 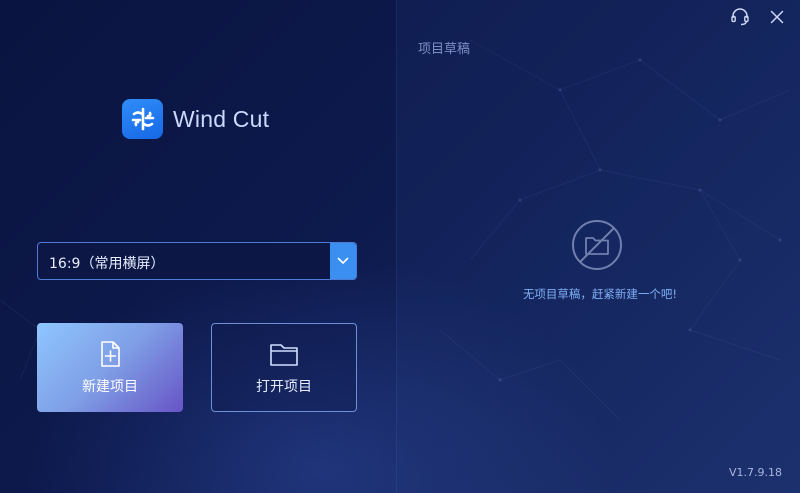 What do you see at coordinates (284, 387) in the screenshot?
I see `open-project-label: 打开项目` at bounding box center [284, 387].